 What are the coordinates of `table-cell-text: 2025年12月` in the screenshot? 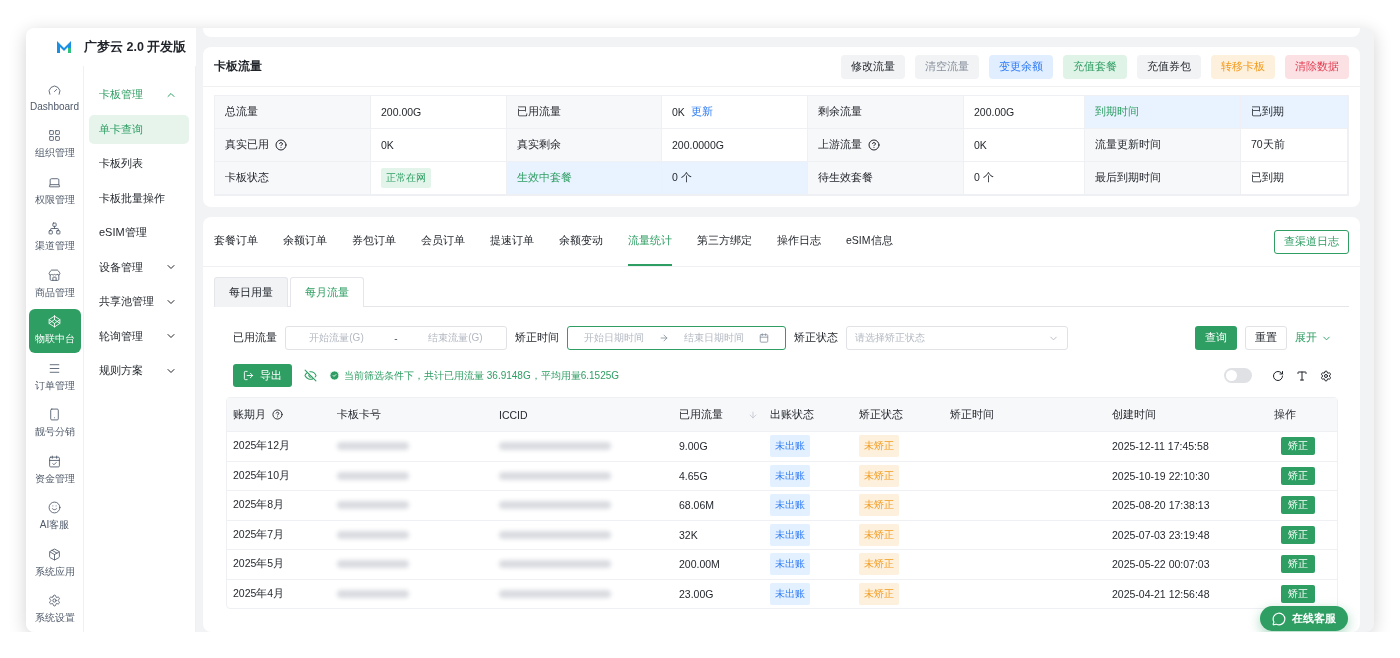 It's located at (262, 446).